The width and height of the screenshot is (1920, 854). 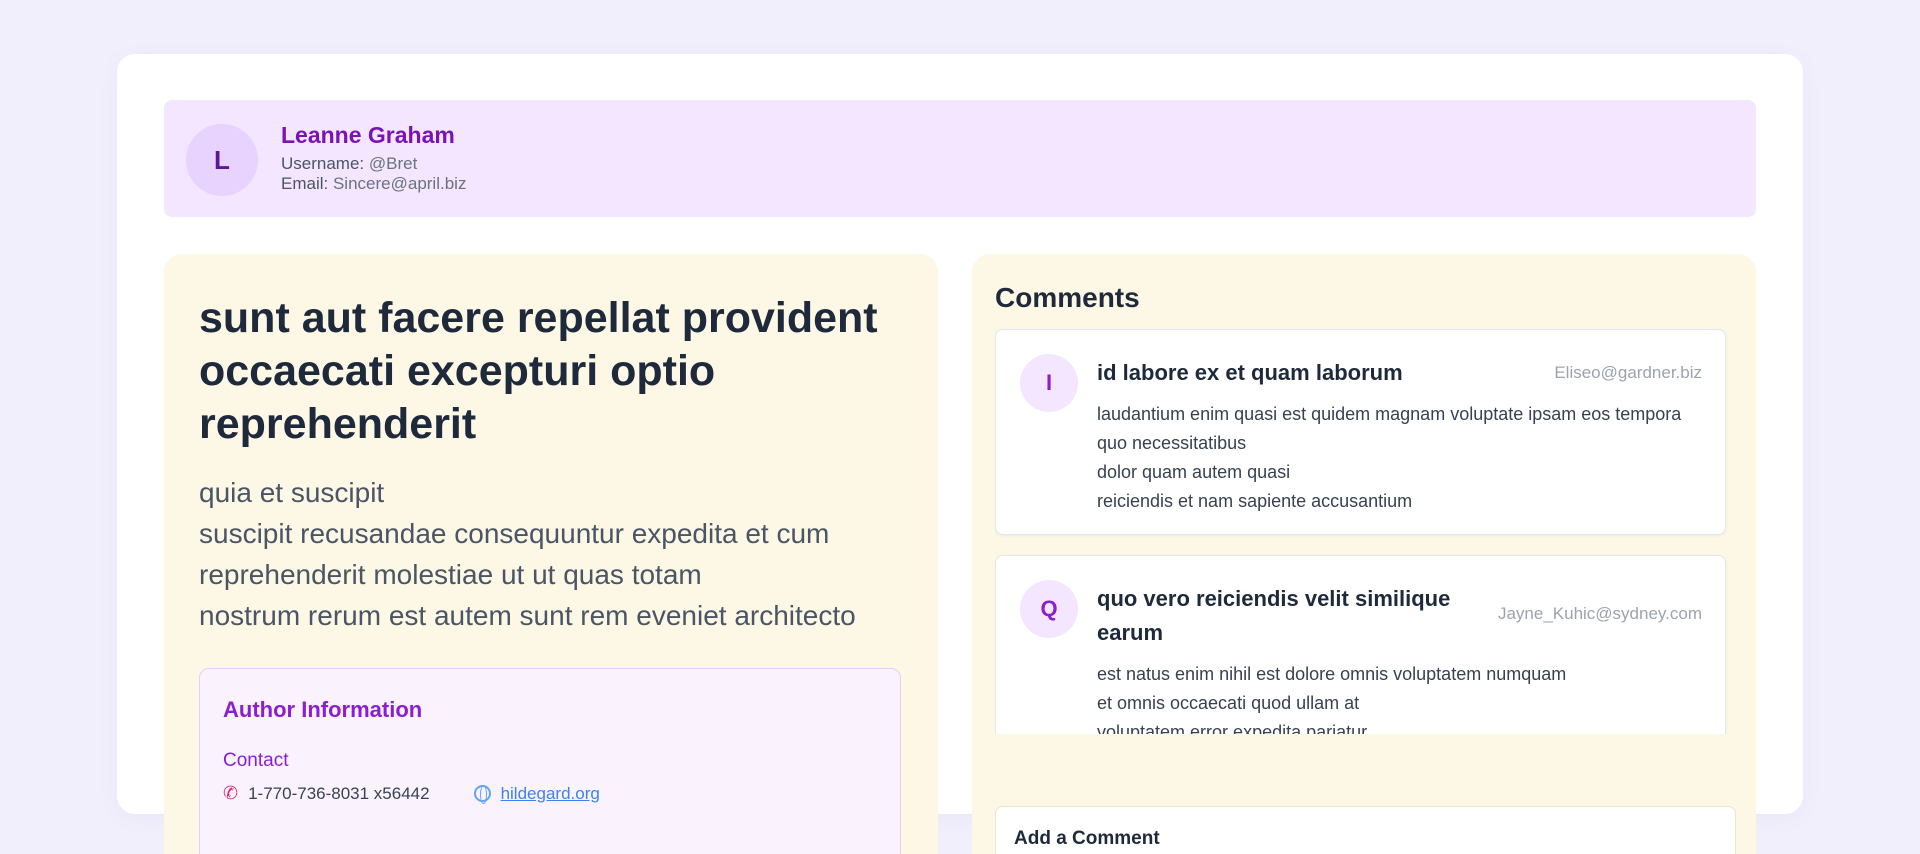 What do you see at coordinates (1087, 838) in the screenshot?
I see `add-comment-title: Add a Comment` at bounding box center [1087, 838].